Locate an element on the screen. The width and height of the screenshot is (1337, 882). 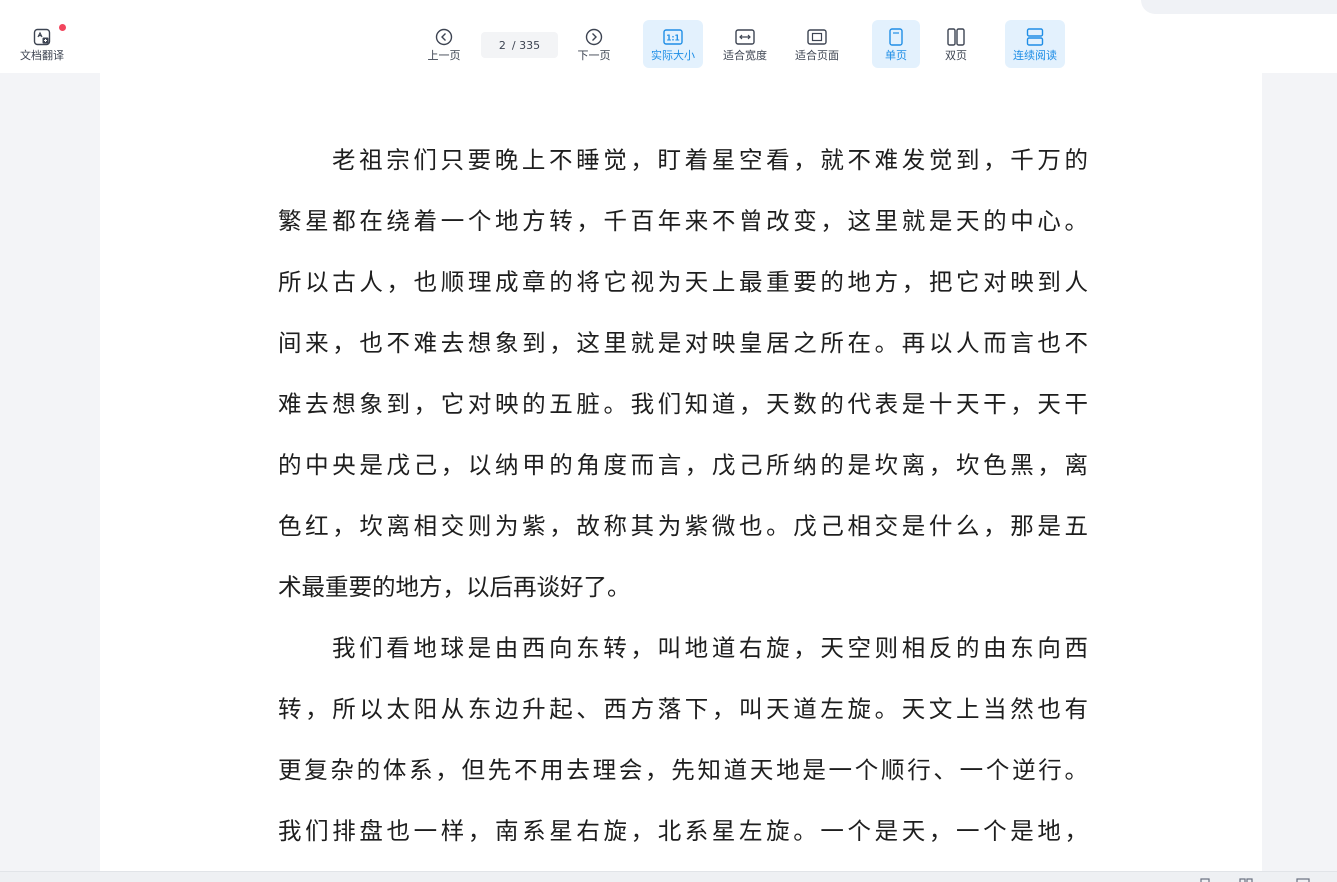
chevron-left-circle-icon is located at coordinates (444, 37).